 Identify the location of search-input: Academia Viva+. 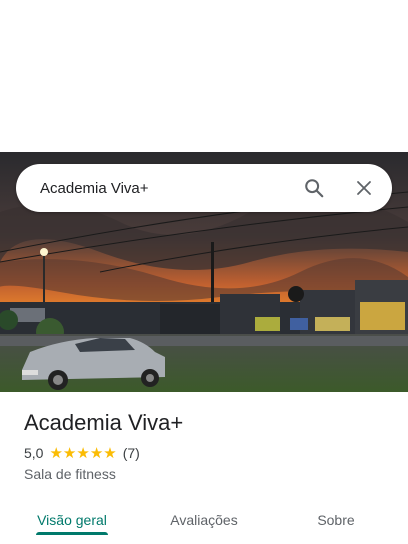
(155, 188).